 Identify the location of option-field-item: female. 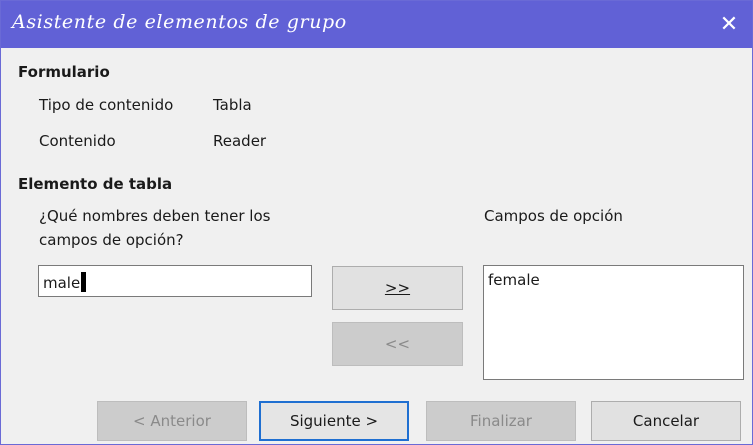
(613, 280).